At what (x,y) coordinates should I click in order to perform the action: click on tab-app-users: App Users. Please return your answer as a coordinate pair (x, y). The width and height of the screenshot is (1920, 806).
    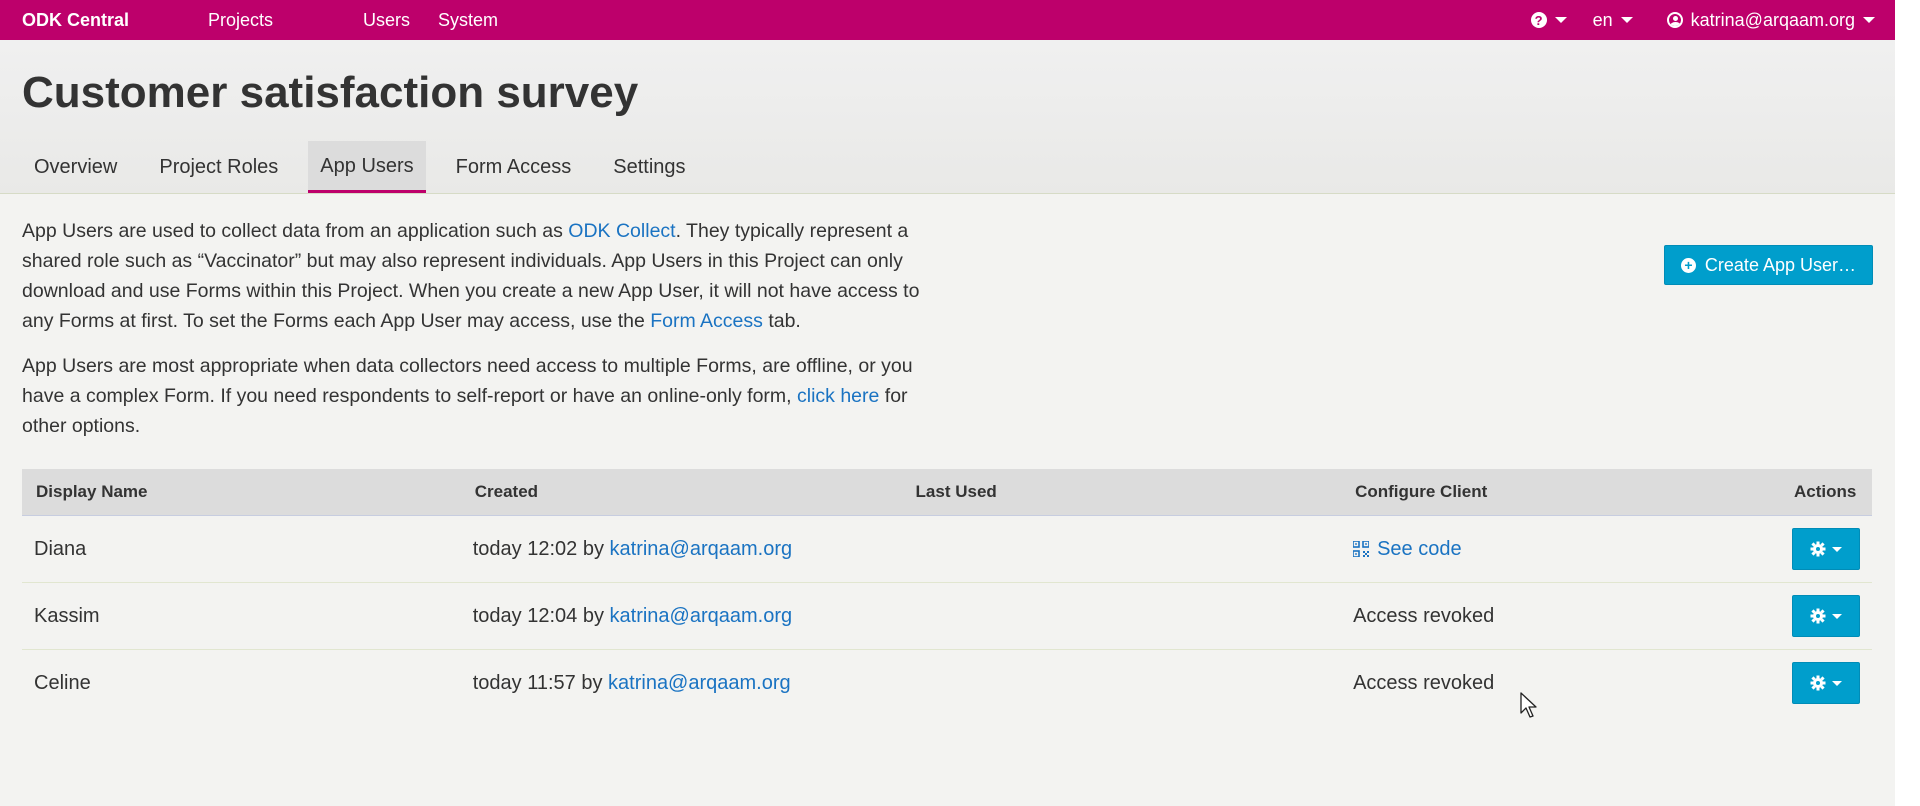
    Looking at the image, I should click on (367, 167).